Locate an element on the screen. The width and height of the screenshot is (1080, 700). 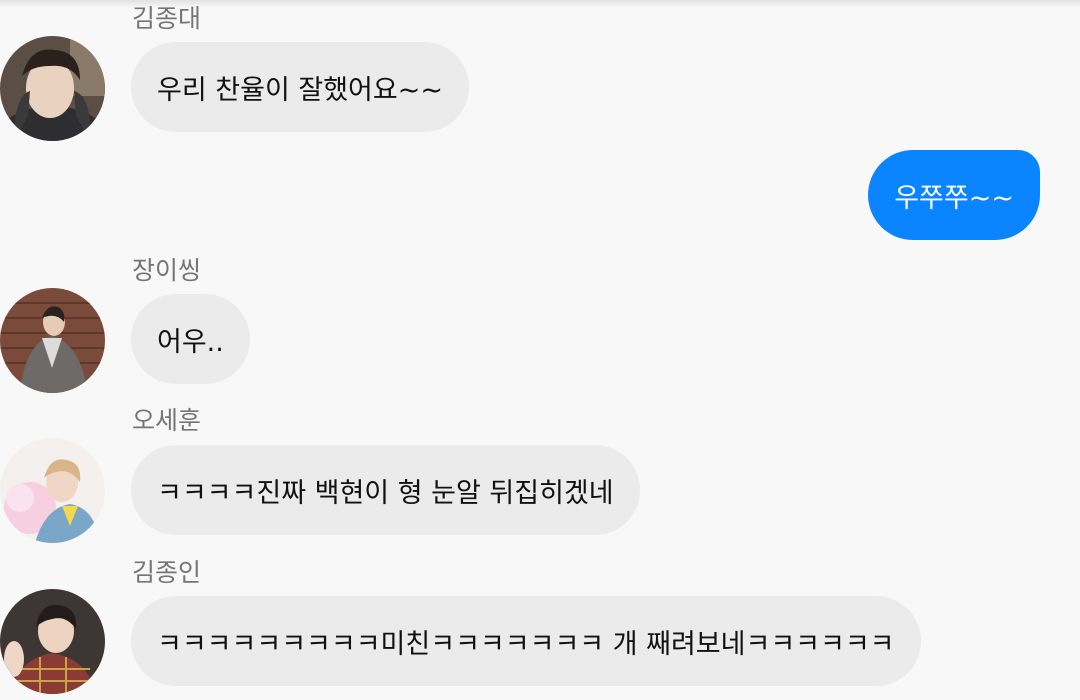
sender-name: 김종대 is located at coordinates (167, 18).